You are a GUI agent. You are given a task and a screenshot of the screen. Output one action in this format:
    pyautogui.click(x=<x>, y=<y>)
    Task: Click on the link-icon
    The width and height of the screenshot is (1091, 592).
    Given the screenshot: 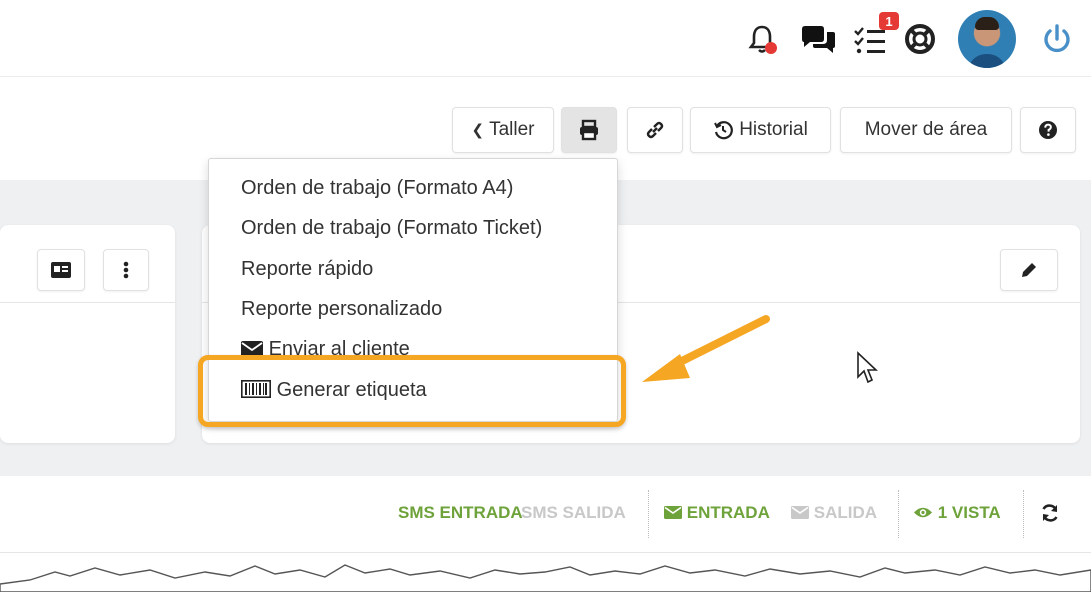 What is the action you would take?
    pyautogui.click(x=655, y=130)
    